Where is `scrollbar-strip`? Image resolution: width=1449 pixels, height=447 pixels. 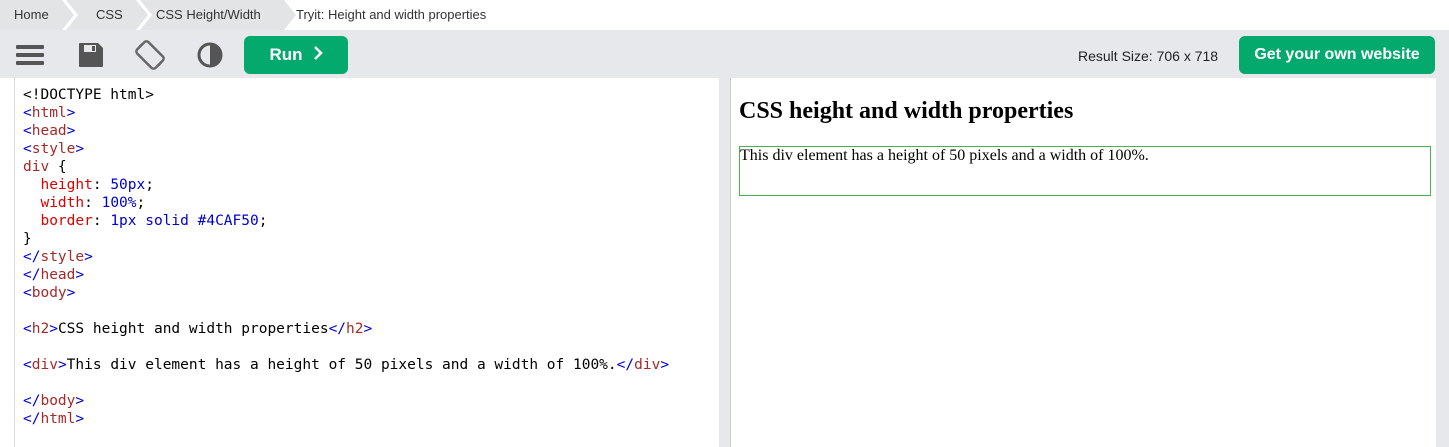
scrollbar-strip is located at coordinates (1442, 262).